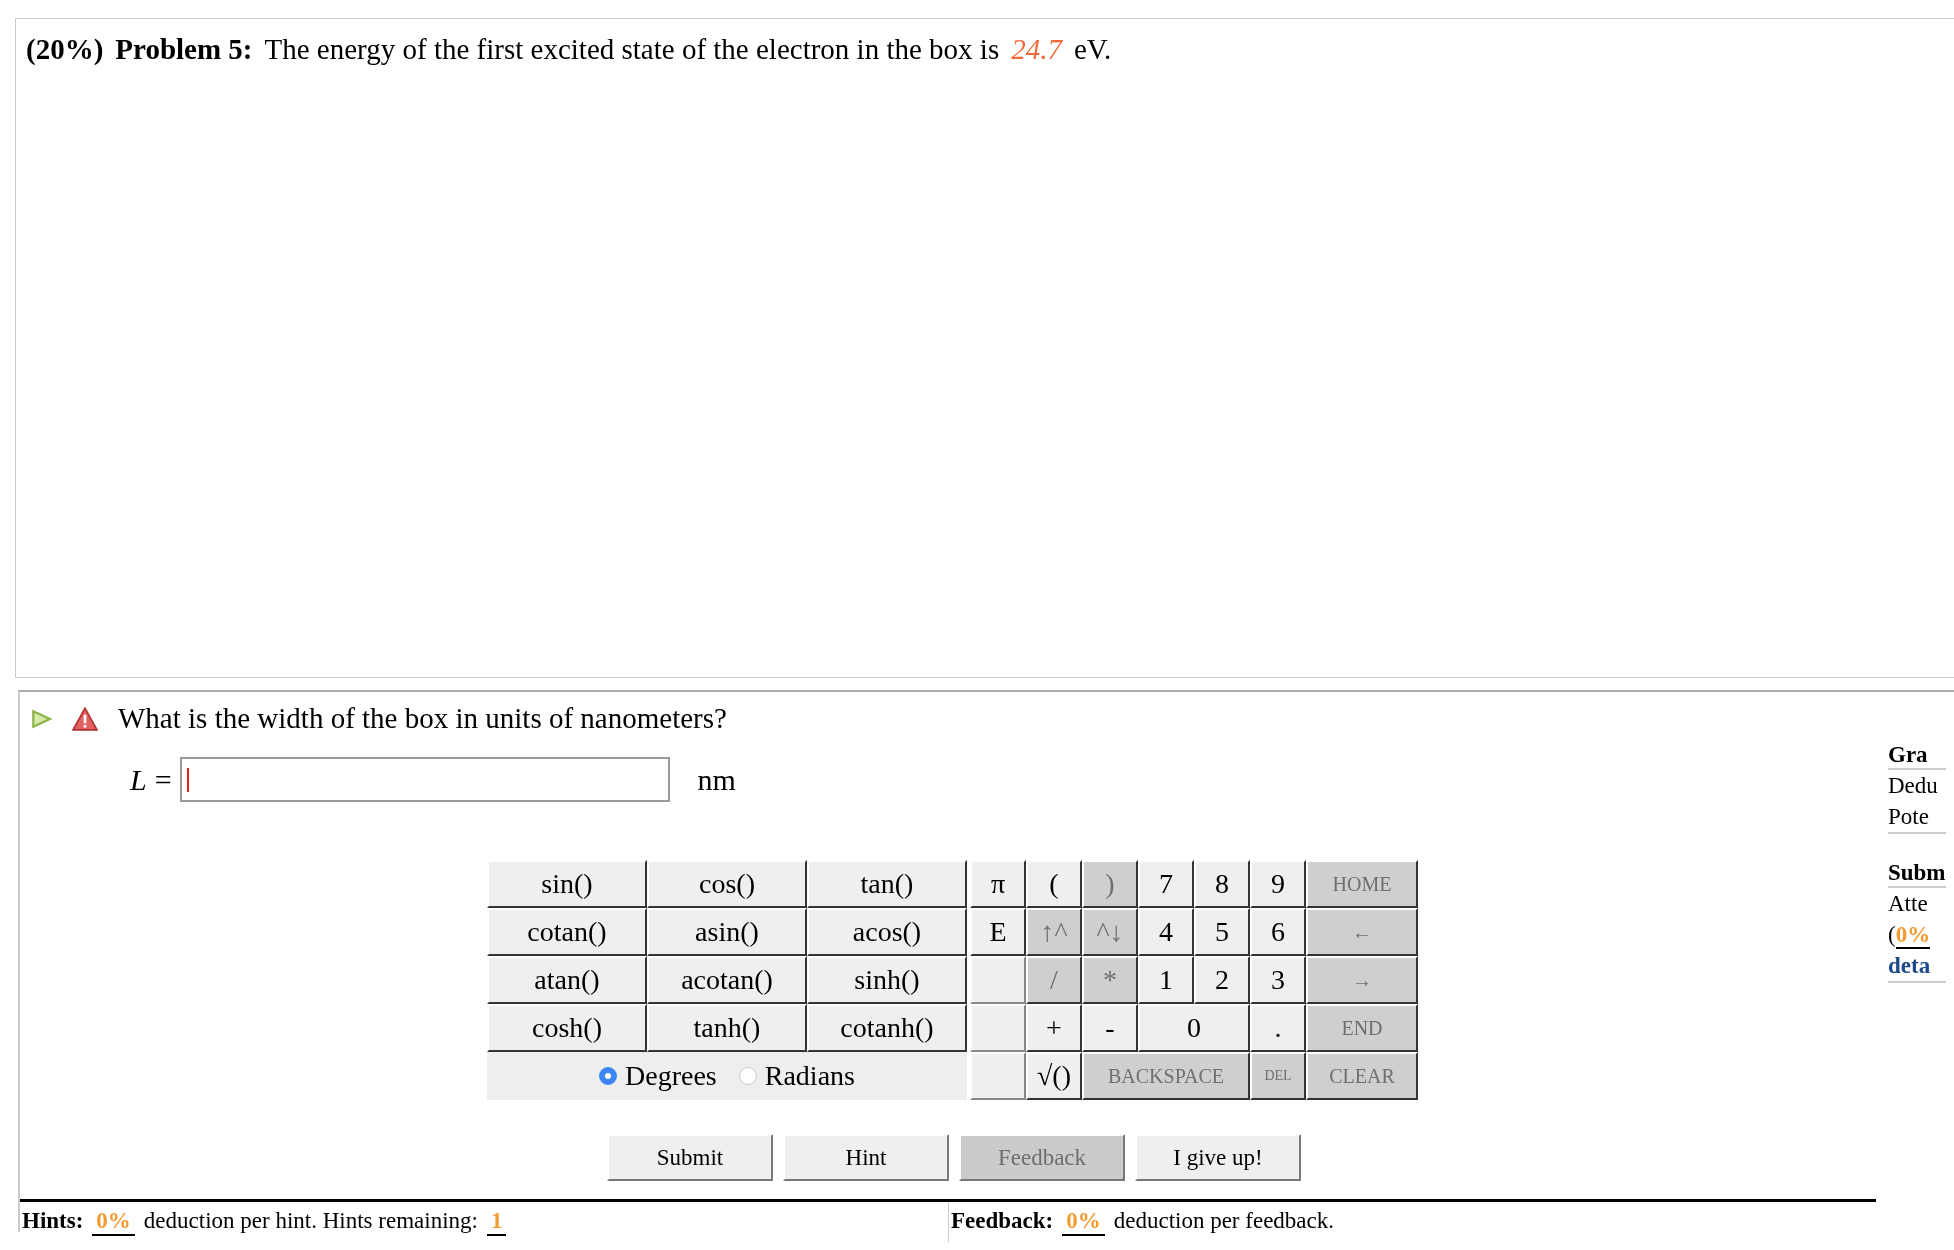  Describe the element at coordinates (1166, 932) in the screenshot. I see `keypad-key: 4` at that location.